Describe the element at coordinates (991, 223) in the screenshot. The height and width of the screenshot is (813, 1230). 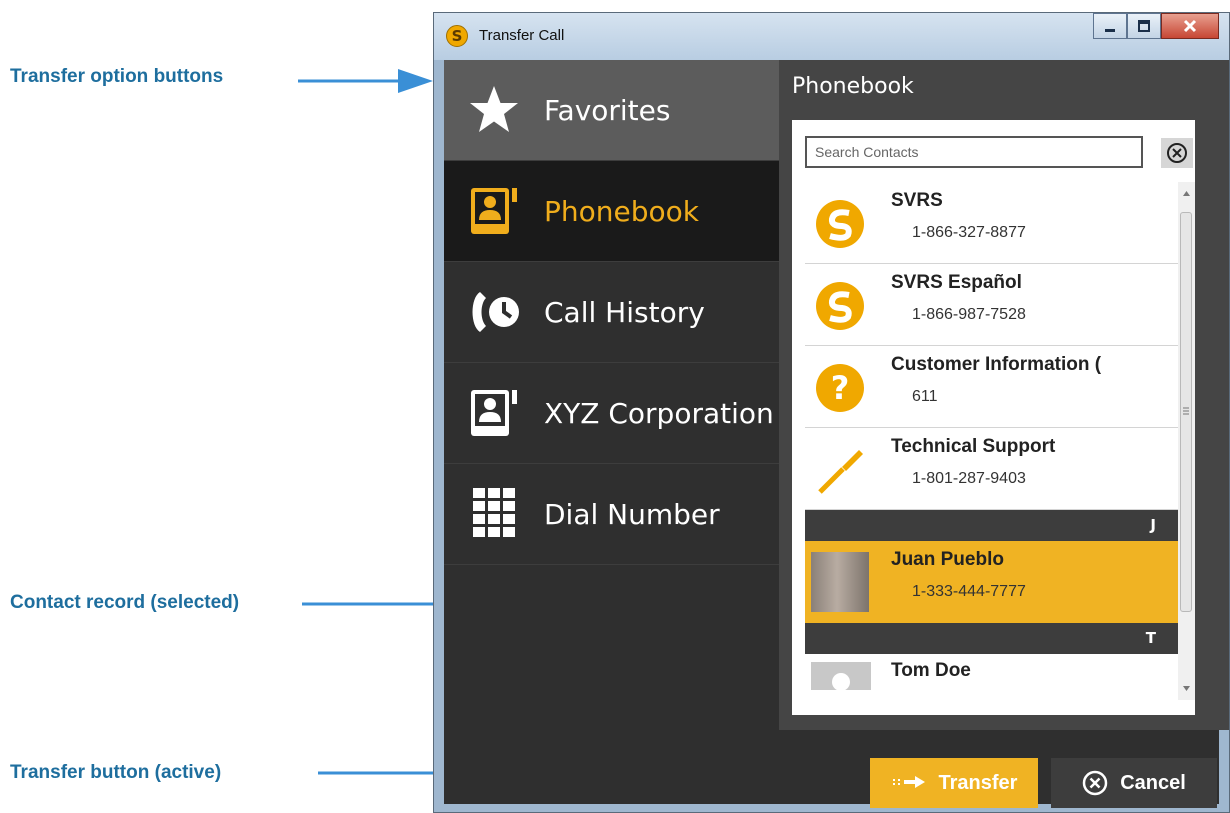
I see `list-item: SVRS 1-866-327-8877` at that location.